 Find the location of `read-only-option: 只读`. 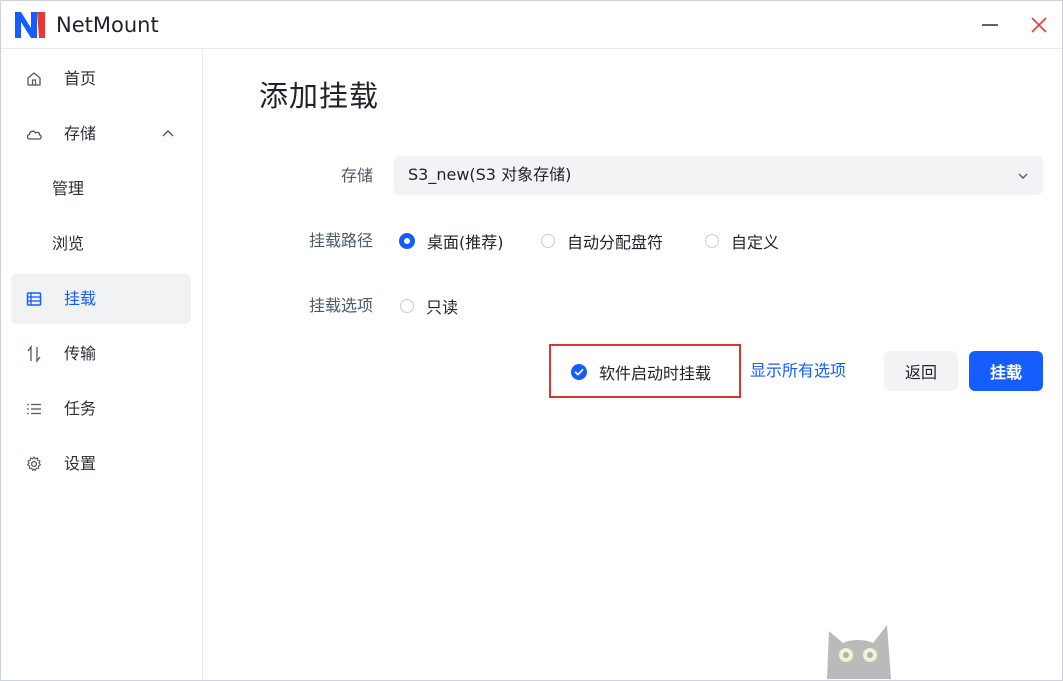

read-only-option: 只读 is located at coordinates (429, 306).